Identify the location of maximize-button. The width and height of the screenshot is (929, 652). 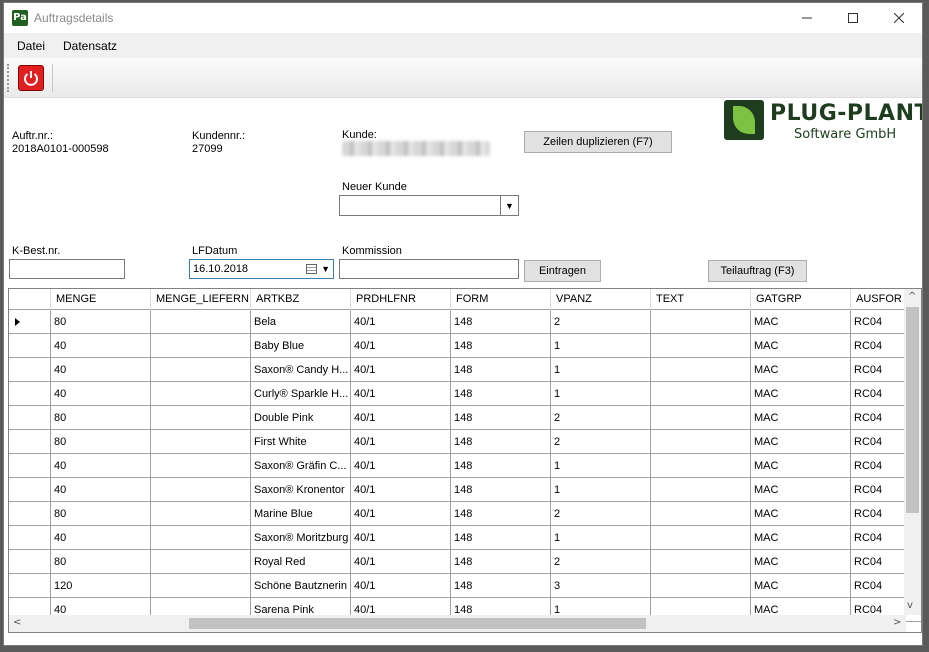
(853, 18).